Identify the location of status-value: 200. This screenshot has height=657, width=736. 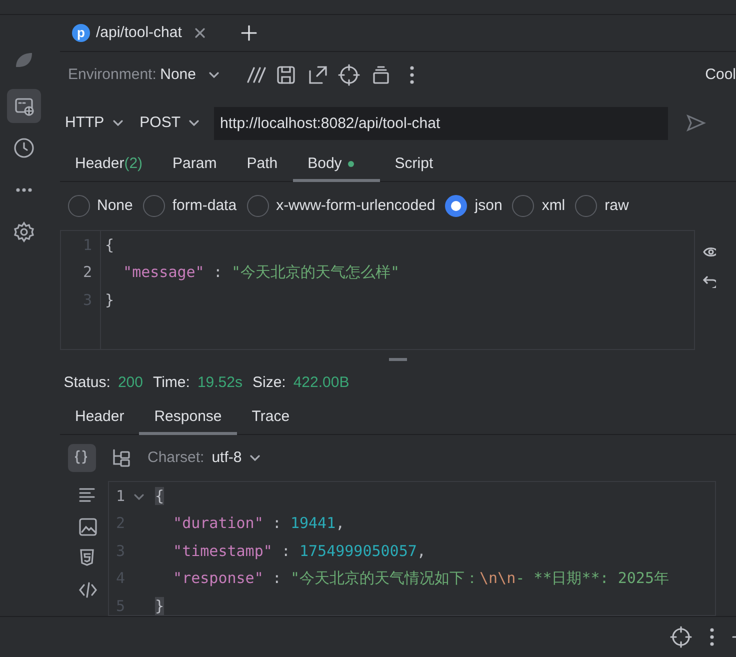
(130, 382).